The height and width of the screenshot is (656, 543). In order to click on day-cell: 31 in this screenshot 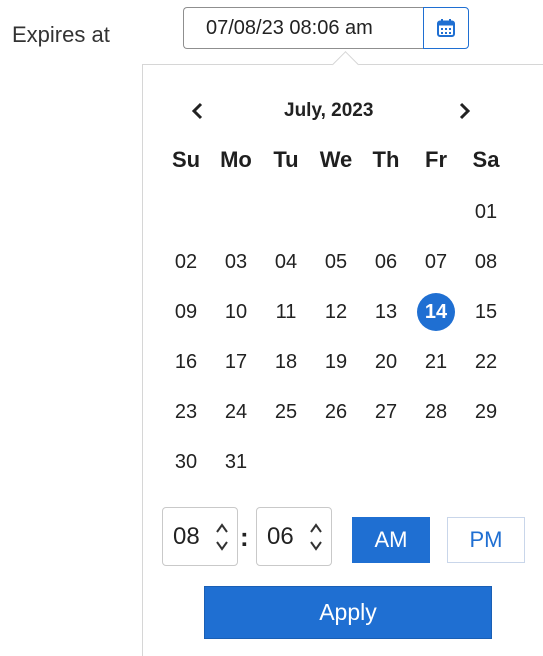, I will do `click(236, 462)`.